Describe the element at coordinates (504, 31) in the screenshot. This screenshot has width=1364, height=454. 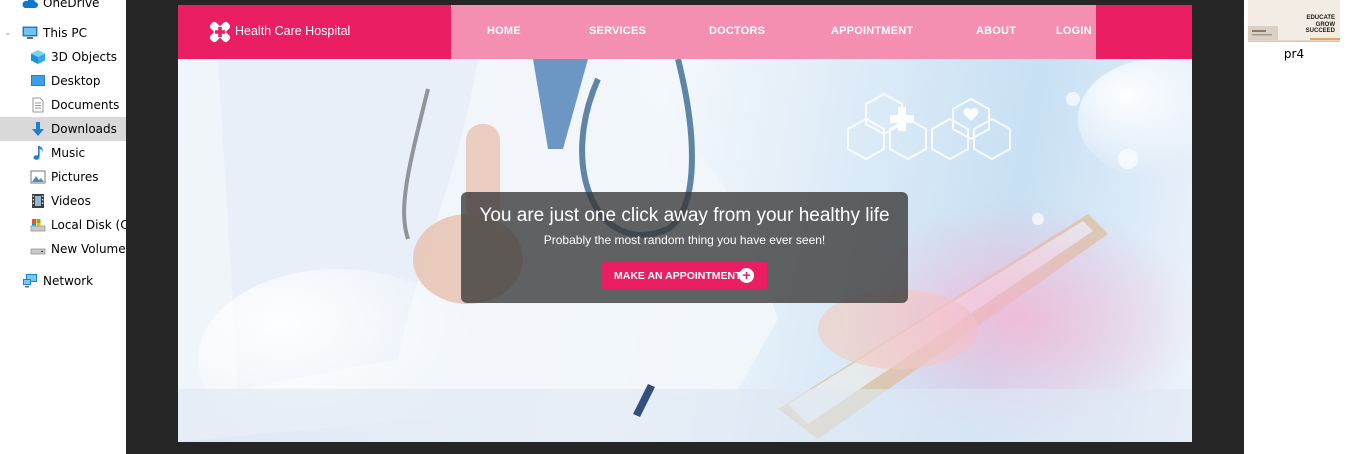
I see `menu-home: HOME` at that location.